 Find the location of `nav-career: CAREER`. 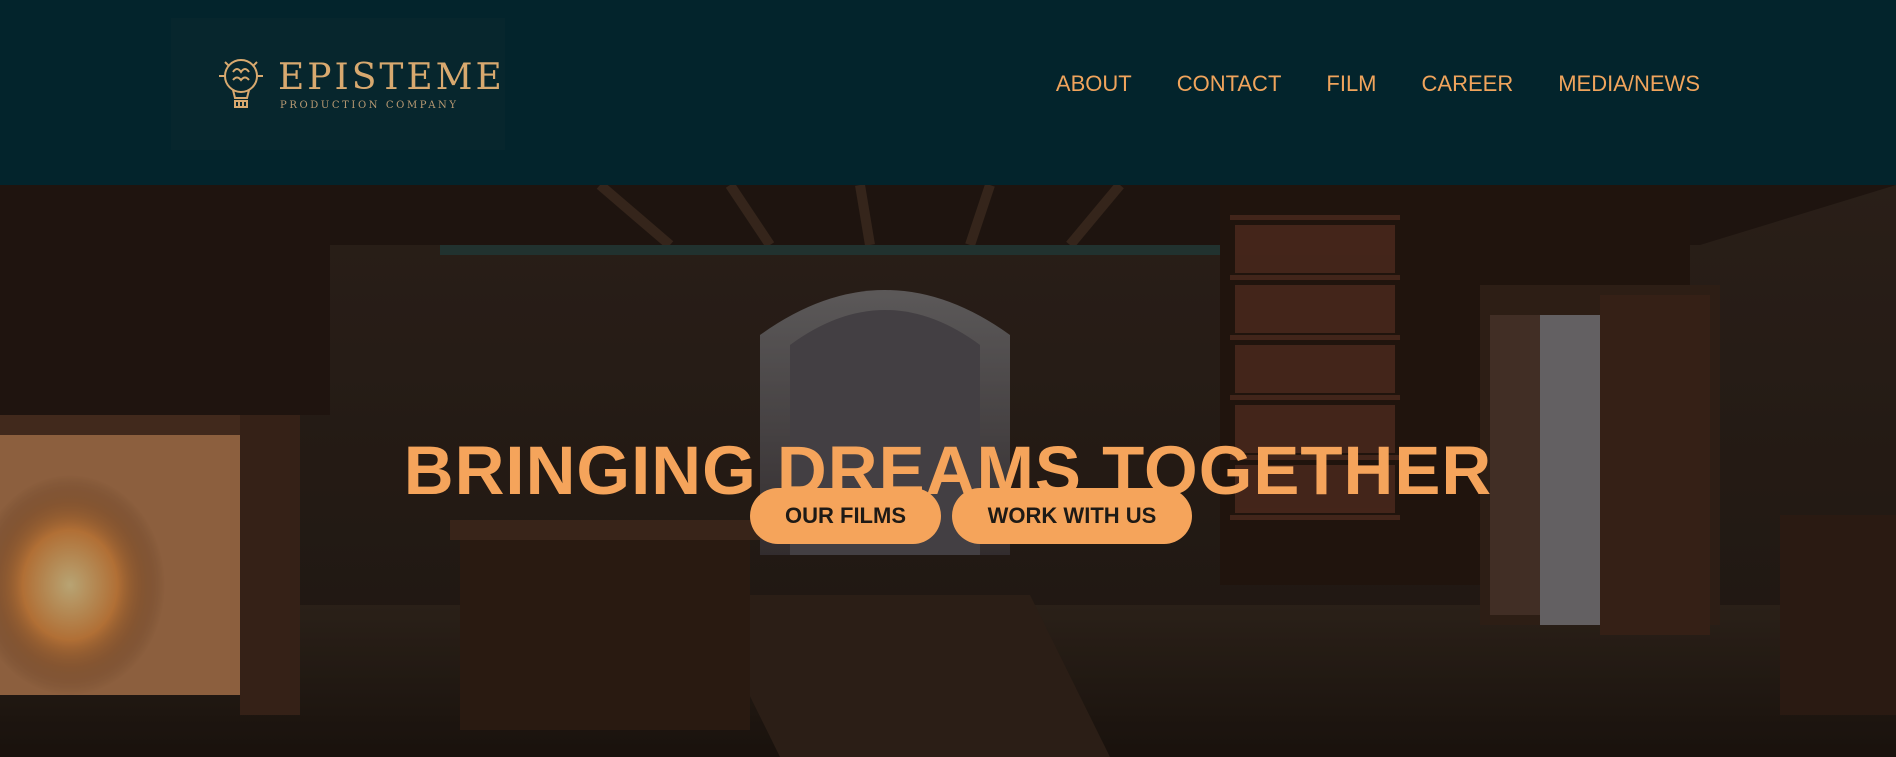

nav-career: CAREER is located at coordinates (1468, 84).